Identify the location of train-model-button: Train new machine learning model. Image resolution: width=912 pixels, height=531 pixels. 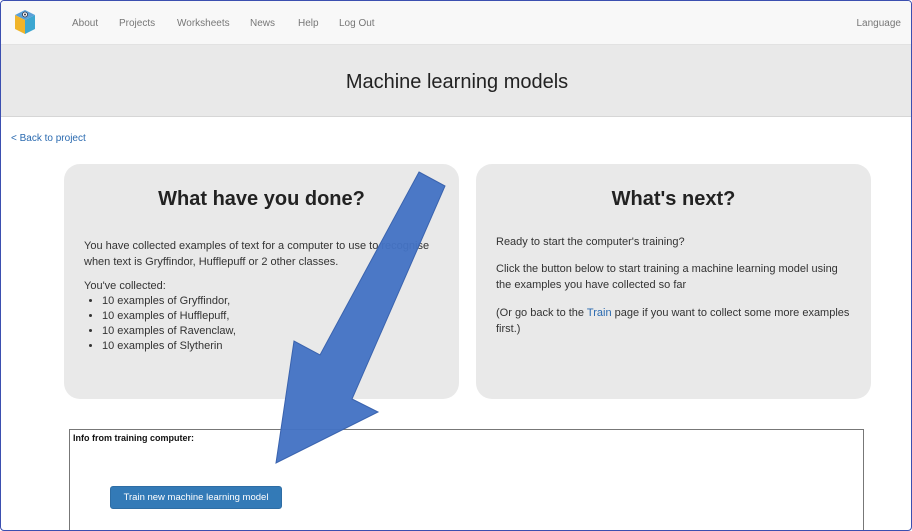
(196, 497).